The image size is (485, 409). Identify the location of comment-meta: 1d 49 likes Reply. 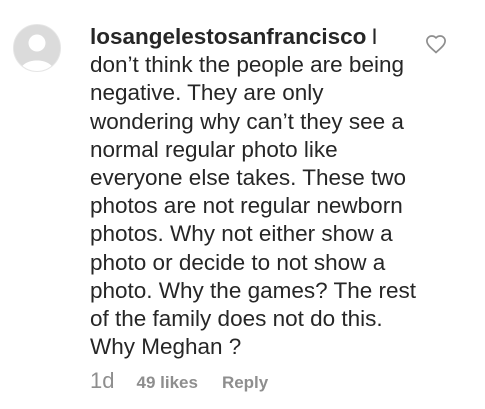
(179, 383).